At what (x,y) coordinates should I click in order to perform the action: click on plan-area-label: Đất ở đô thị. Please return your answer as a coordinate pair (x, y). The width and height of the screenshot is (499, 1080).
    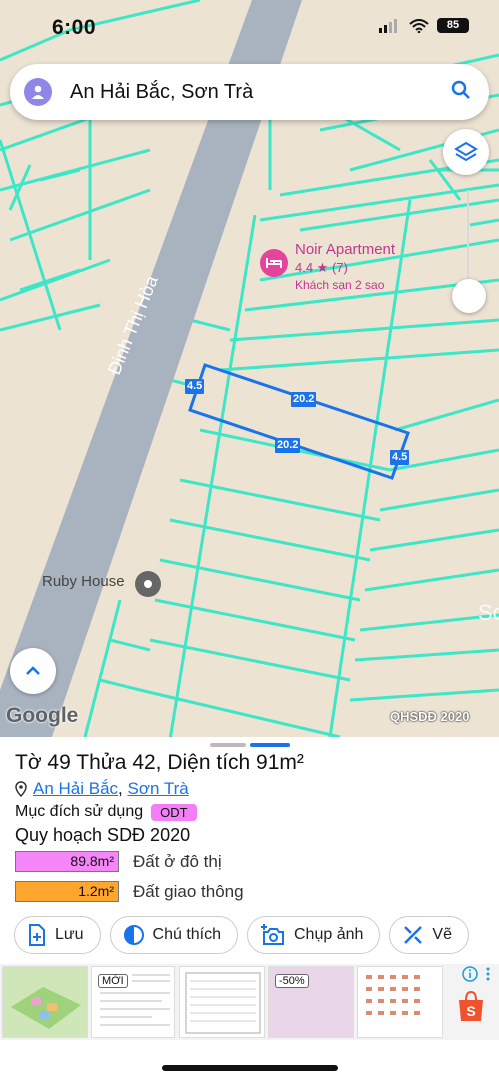
    Looking at the image, I should click on (177, 861).